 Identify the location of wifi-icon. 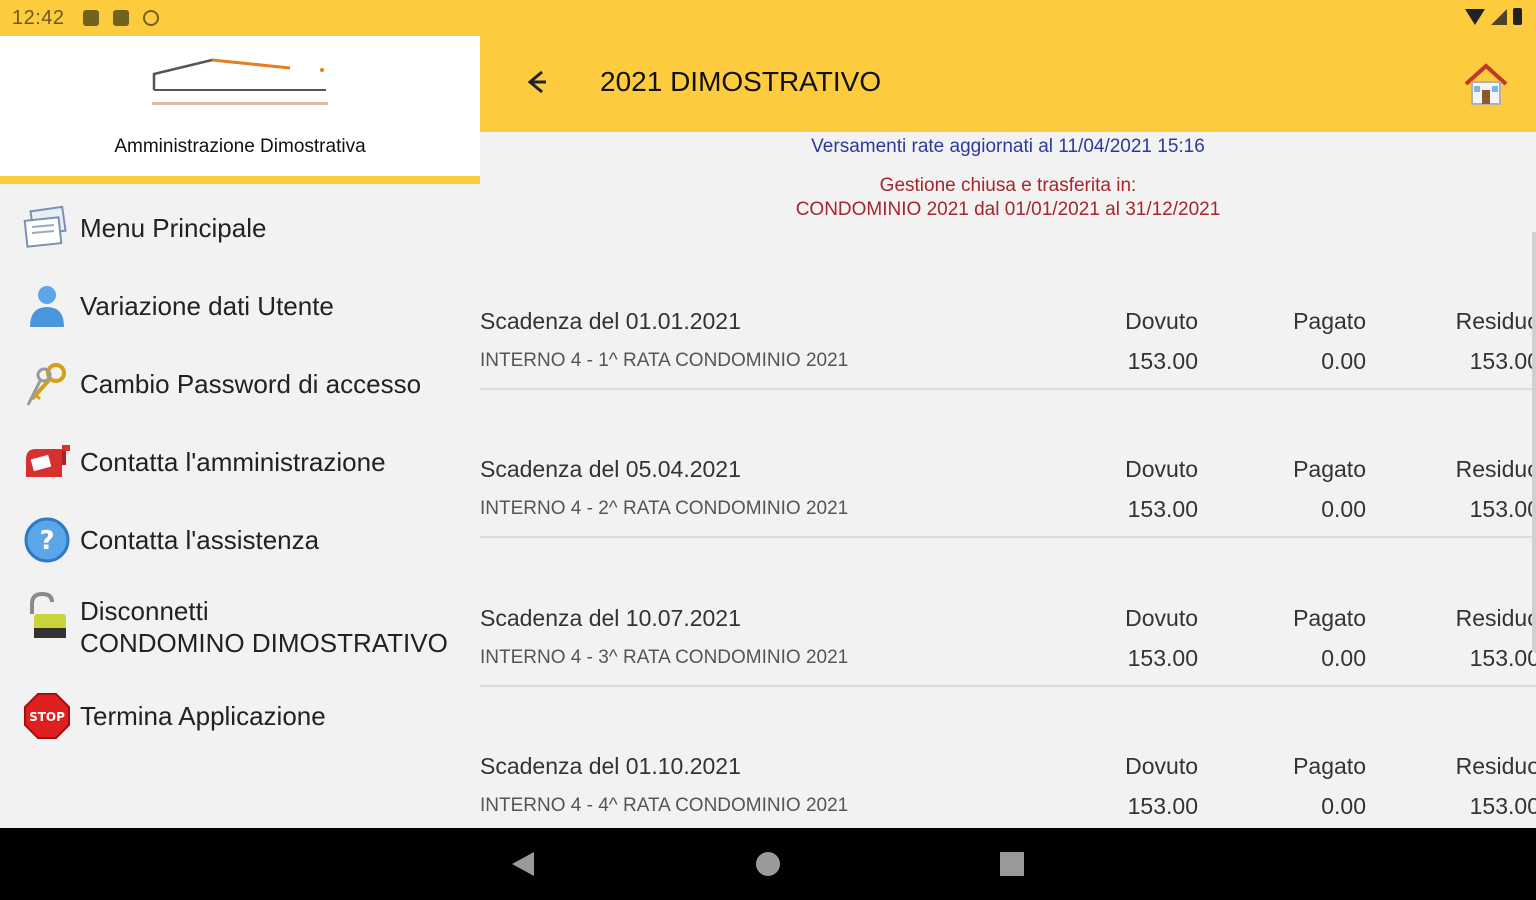
(1475, 17).